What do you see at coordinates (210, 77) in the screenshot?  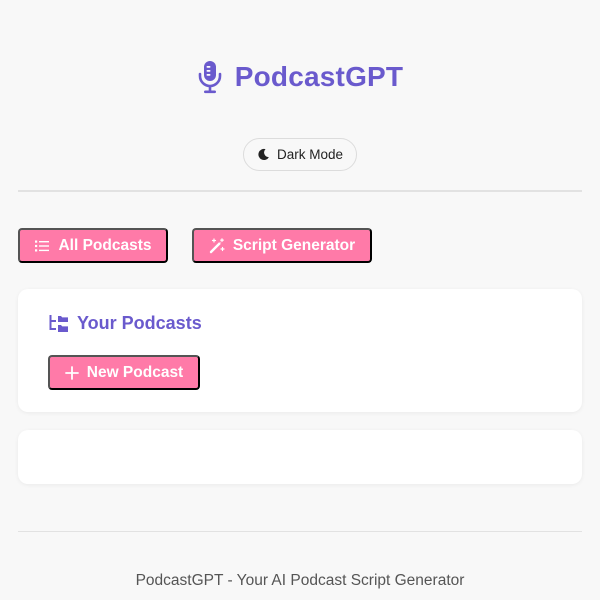 I see `microphone-icon` at bounding box center [210, 77].